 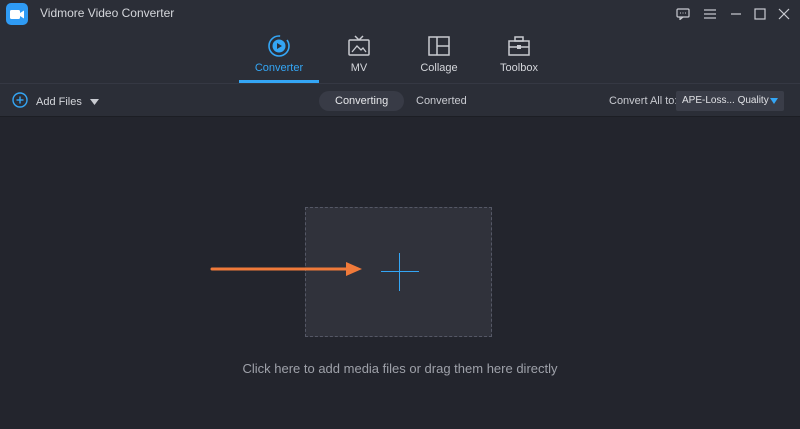 What do you see at coordinates (439, 46) in the screenshot?
I see `collage-icon` at bounding box center [439, 46].